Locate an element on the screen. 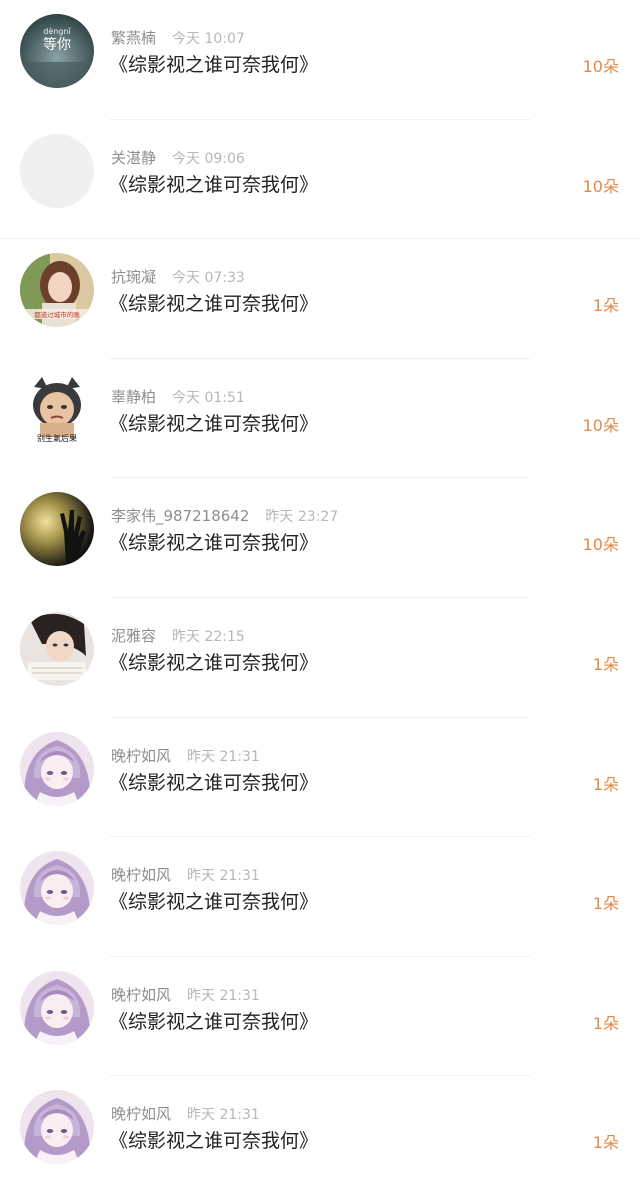 The height and width of the screenshot is (1177, 640). gift-record-row: 李家伟_987218642 昨天 23:27 《综影视之谁可奈我何》 10朵 is located at coordinates (320, 538).